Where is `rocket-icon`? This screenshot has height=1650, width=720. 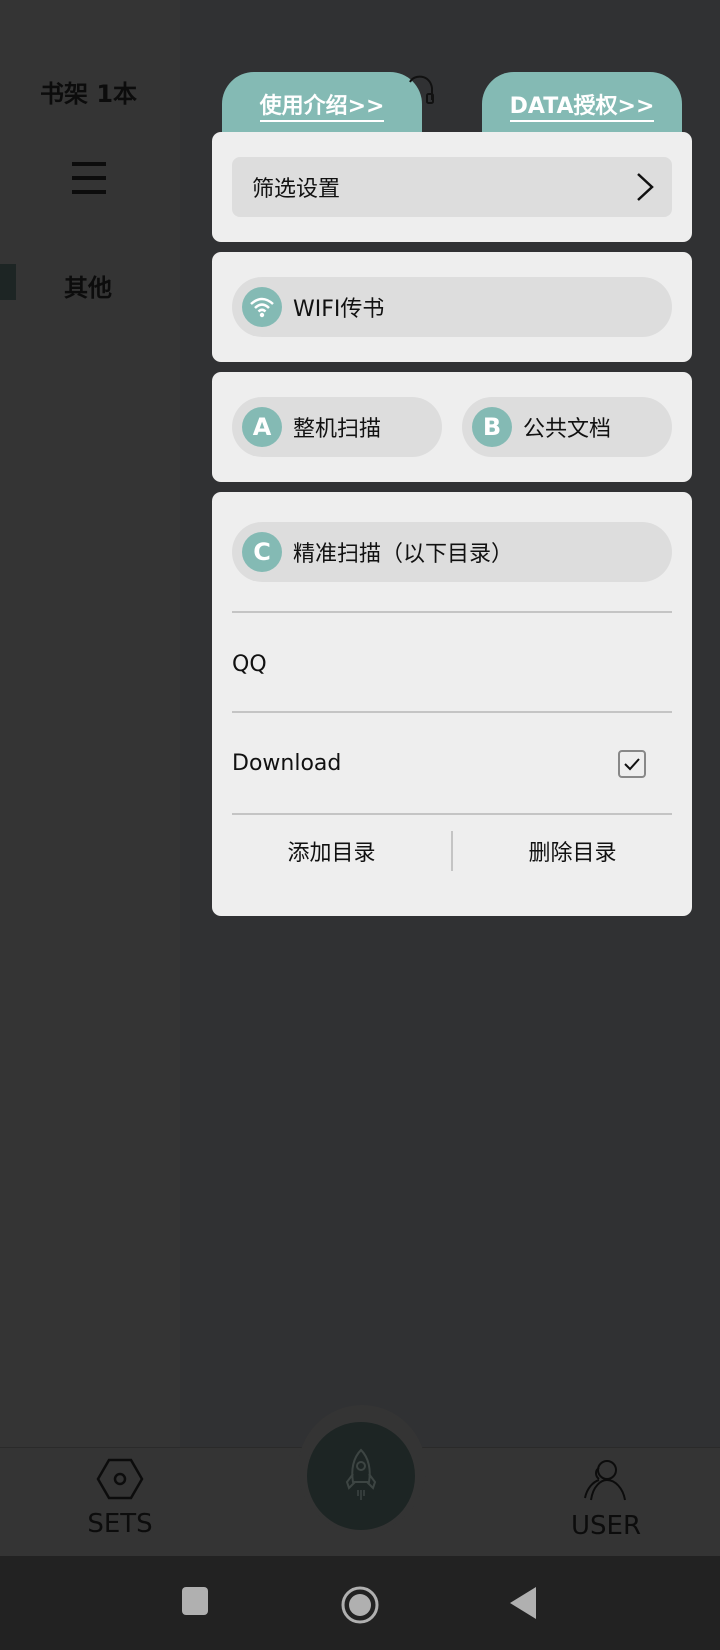
rocket-icon is located at coordinates (361, 1474).